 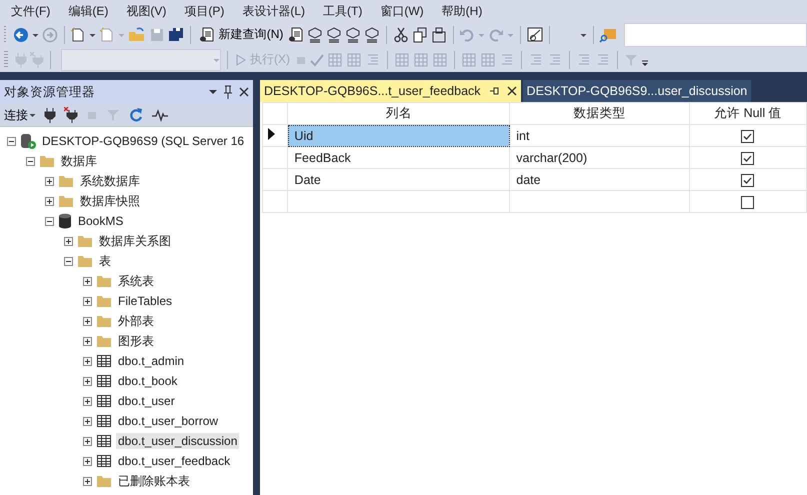 What do you see at coordinates (241, 34) in the screenshot?
I see `new-query-button: 新建查询(N)` at bounding box center [241, 34].